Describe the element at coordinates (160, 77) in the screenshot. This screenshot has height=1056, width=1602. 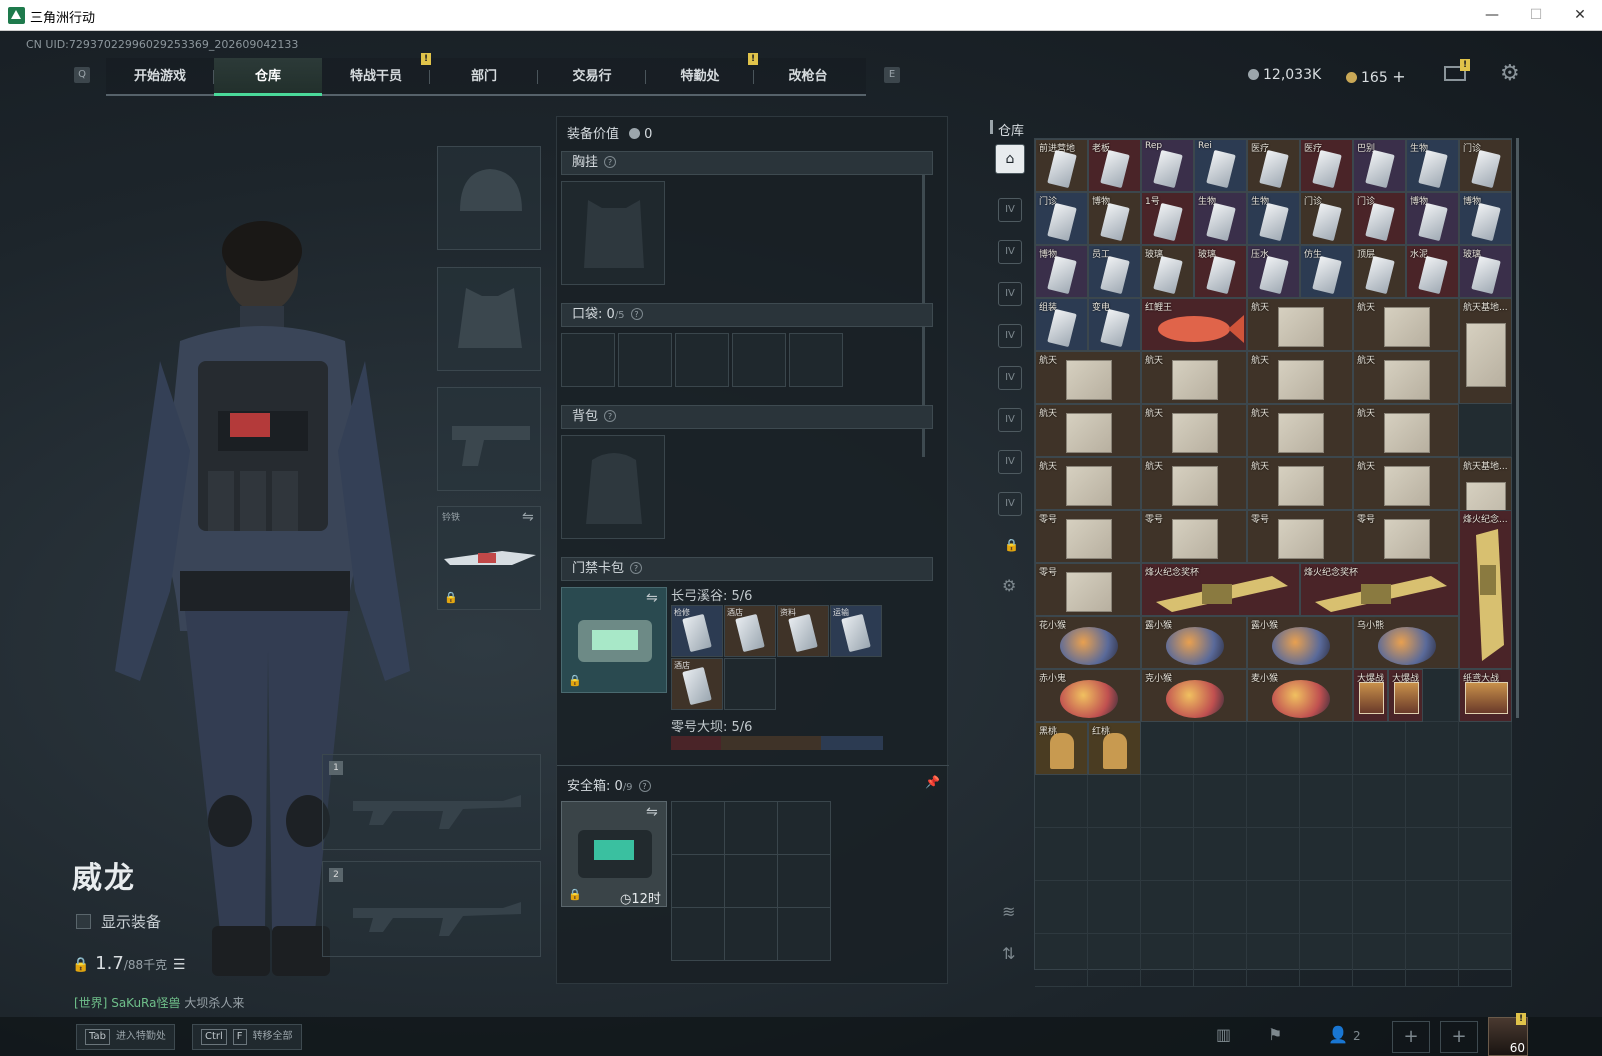
I see `tab-start-game: 开始游戏` at that location.